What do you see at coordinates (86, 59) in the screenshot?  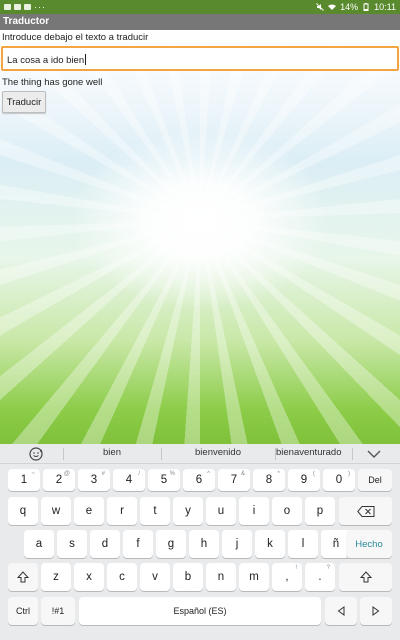 I see `text-cursor` at bounding box center [86, 59].